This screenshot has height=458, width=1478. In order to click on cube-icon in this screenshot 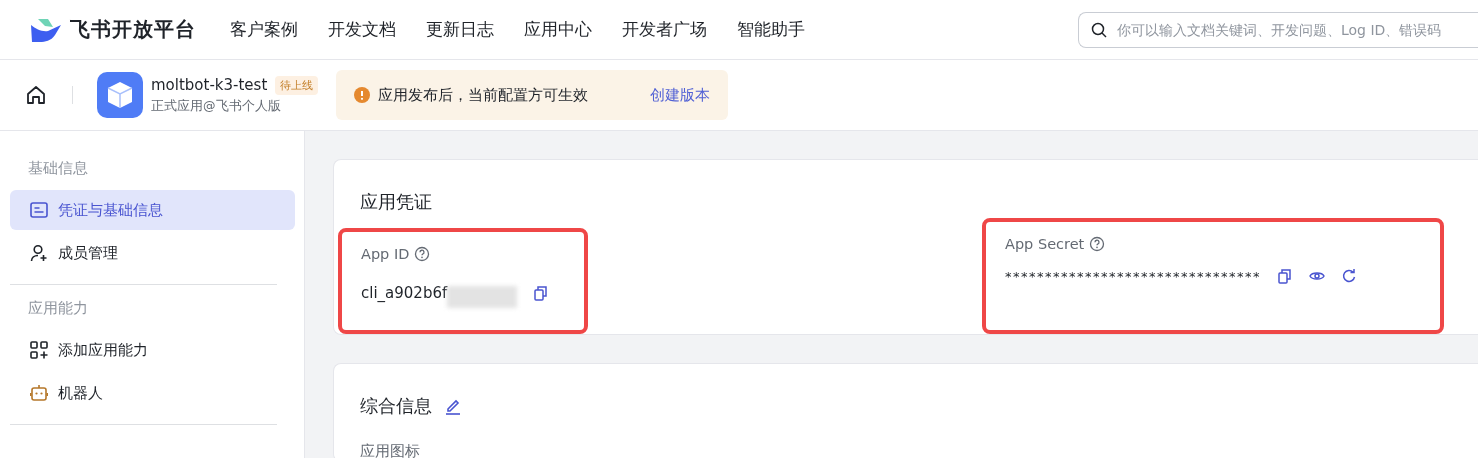, I will do `click(120, 95)`.